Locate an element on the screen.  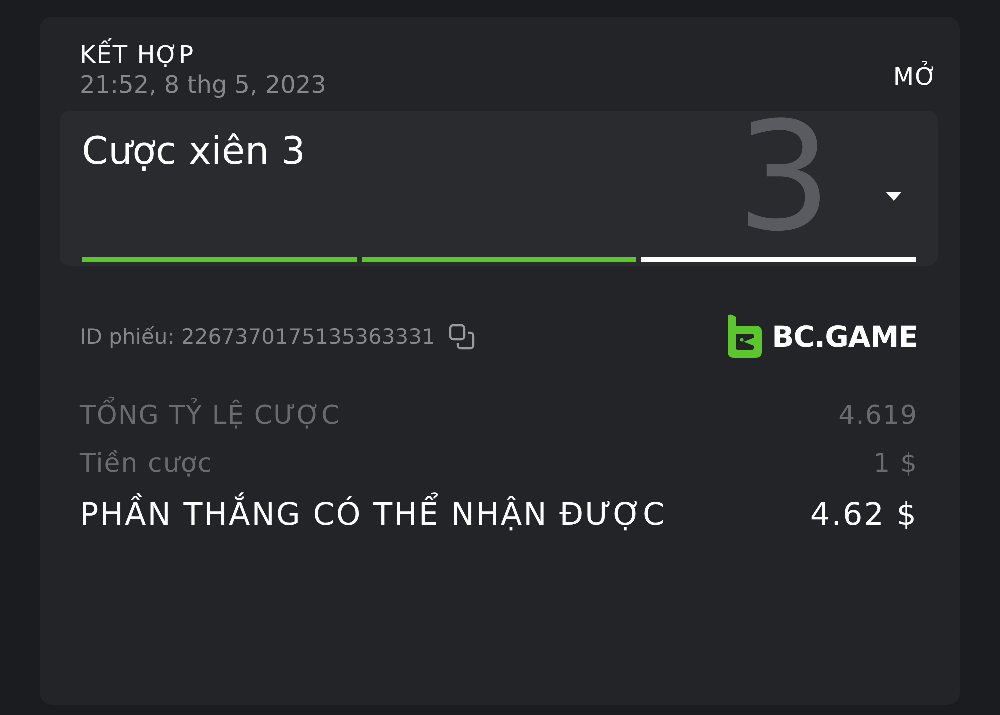
bet-status: MỞ is located at coordinates (915, 77).